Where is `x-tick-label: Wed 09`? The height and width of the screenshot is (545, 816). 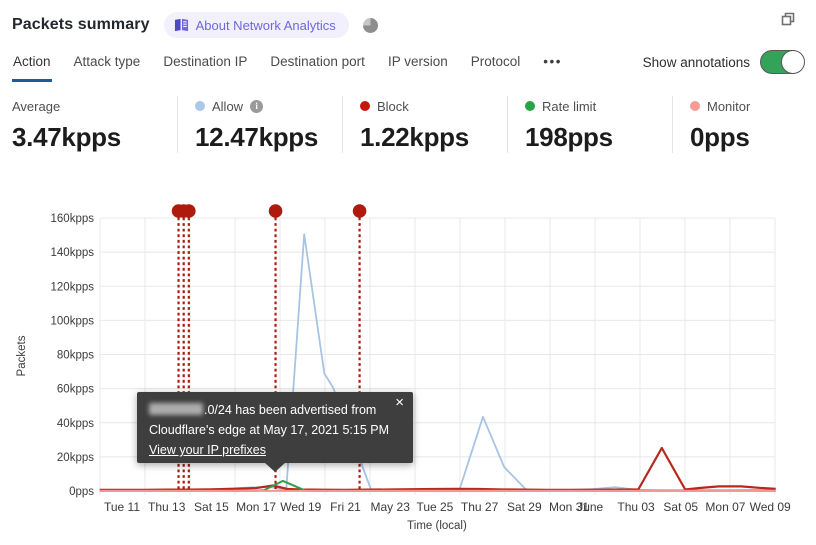
x-tick-label: Wed 09 is located at coordinates (770, 507).